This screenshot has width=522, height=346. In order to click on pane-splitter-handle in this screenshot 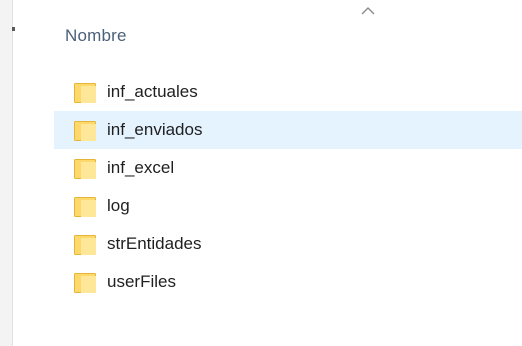, I will do `click(13, 29)`.